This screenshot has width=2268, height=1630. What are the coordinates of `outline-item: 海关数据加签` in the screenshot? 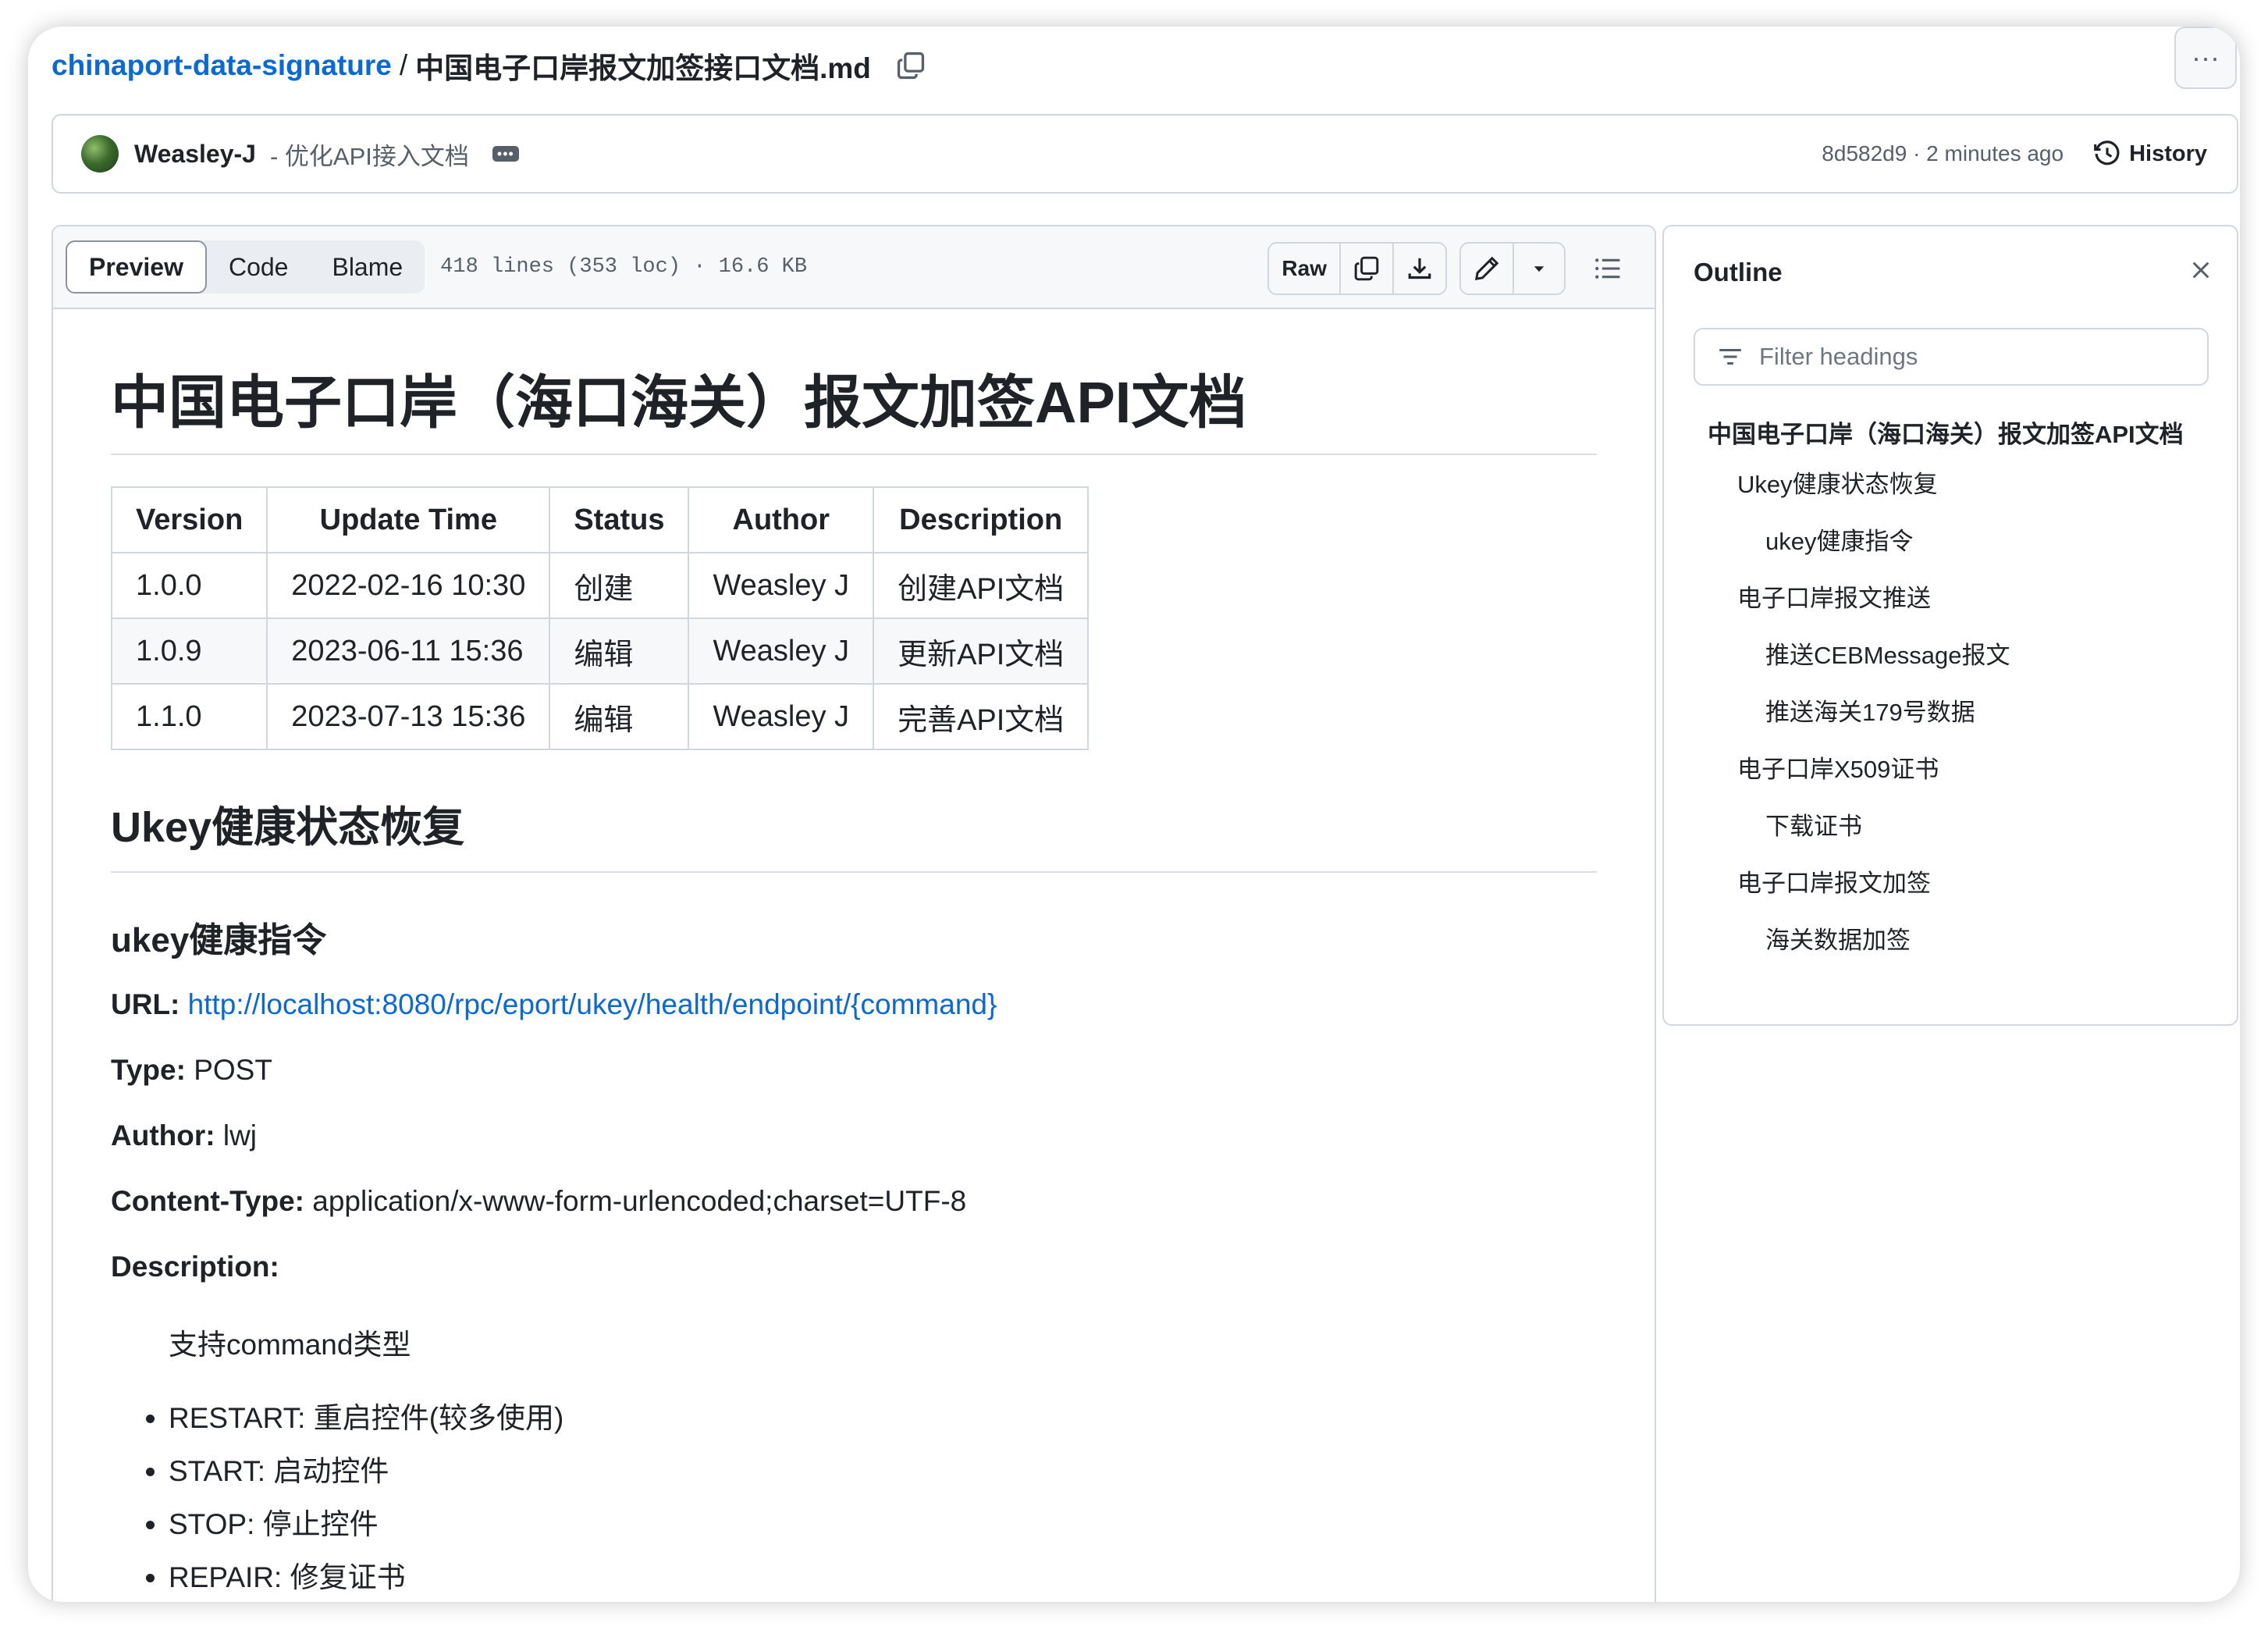 It's located at (1957, 941).